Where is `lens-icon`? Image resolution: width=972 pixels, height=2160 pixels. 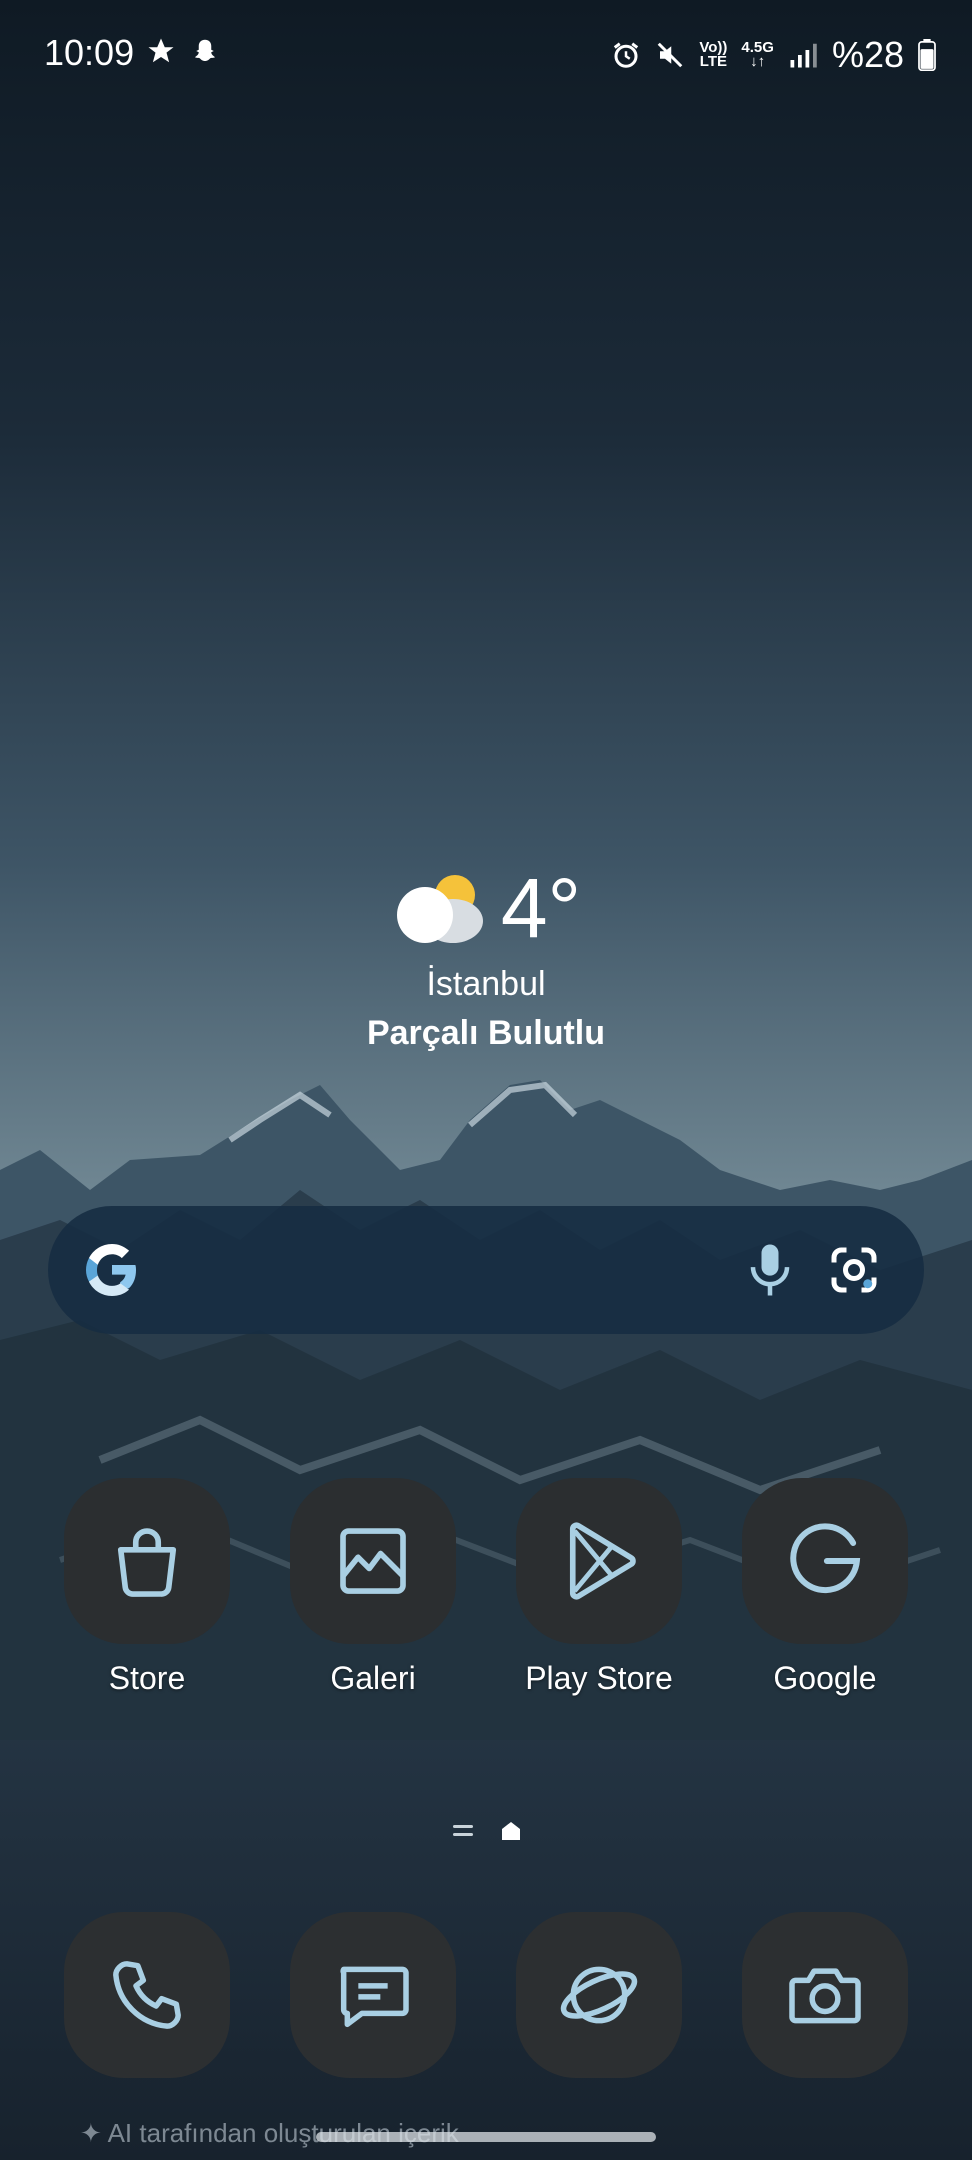 lens-icon is located at coordinates (854, 1270).